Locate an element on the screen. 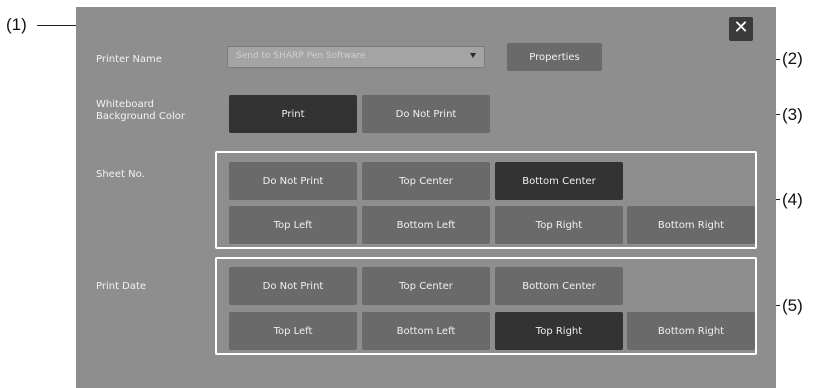 The width and height of the screenshot is (814, 388). print-date-top-center: Top Center is located at coordinates (426, 286).